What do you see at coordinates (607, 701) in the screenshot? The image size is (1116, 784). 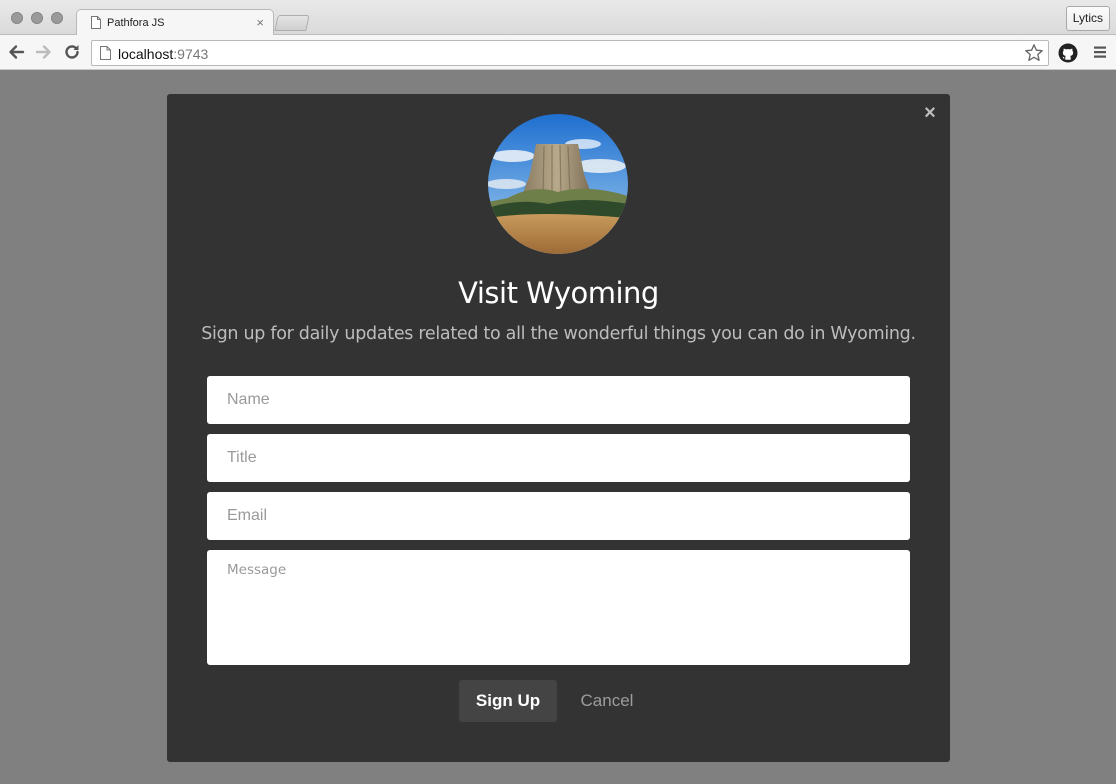 I see `cancel-button: Cancel` at bounding box center [607, 701].